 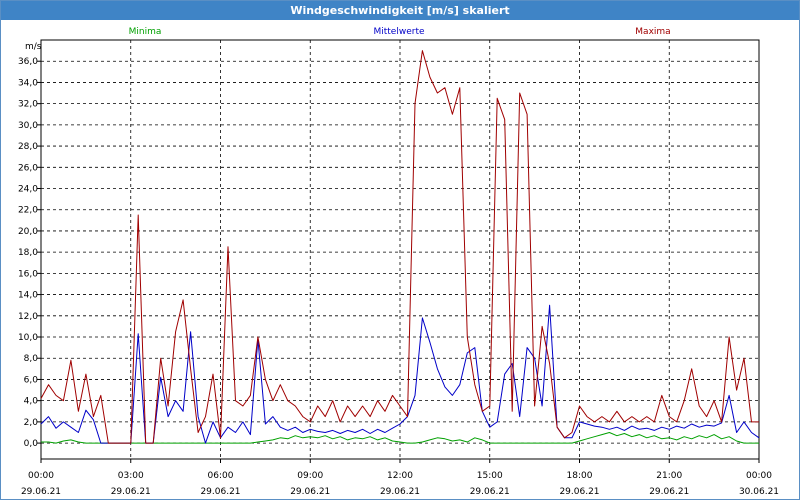 I want to click on legend-mittelwerte: Mittelwerte, so click(x=398, y=32).